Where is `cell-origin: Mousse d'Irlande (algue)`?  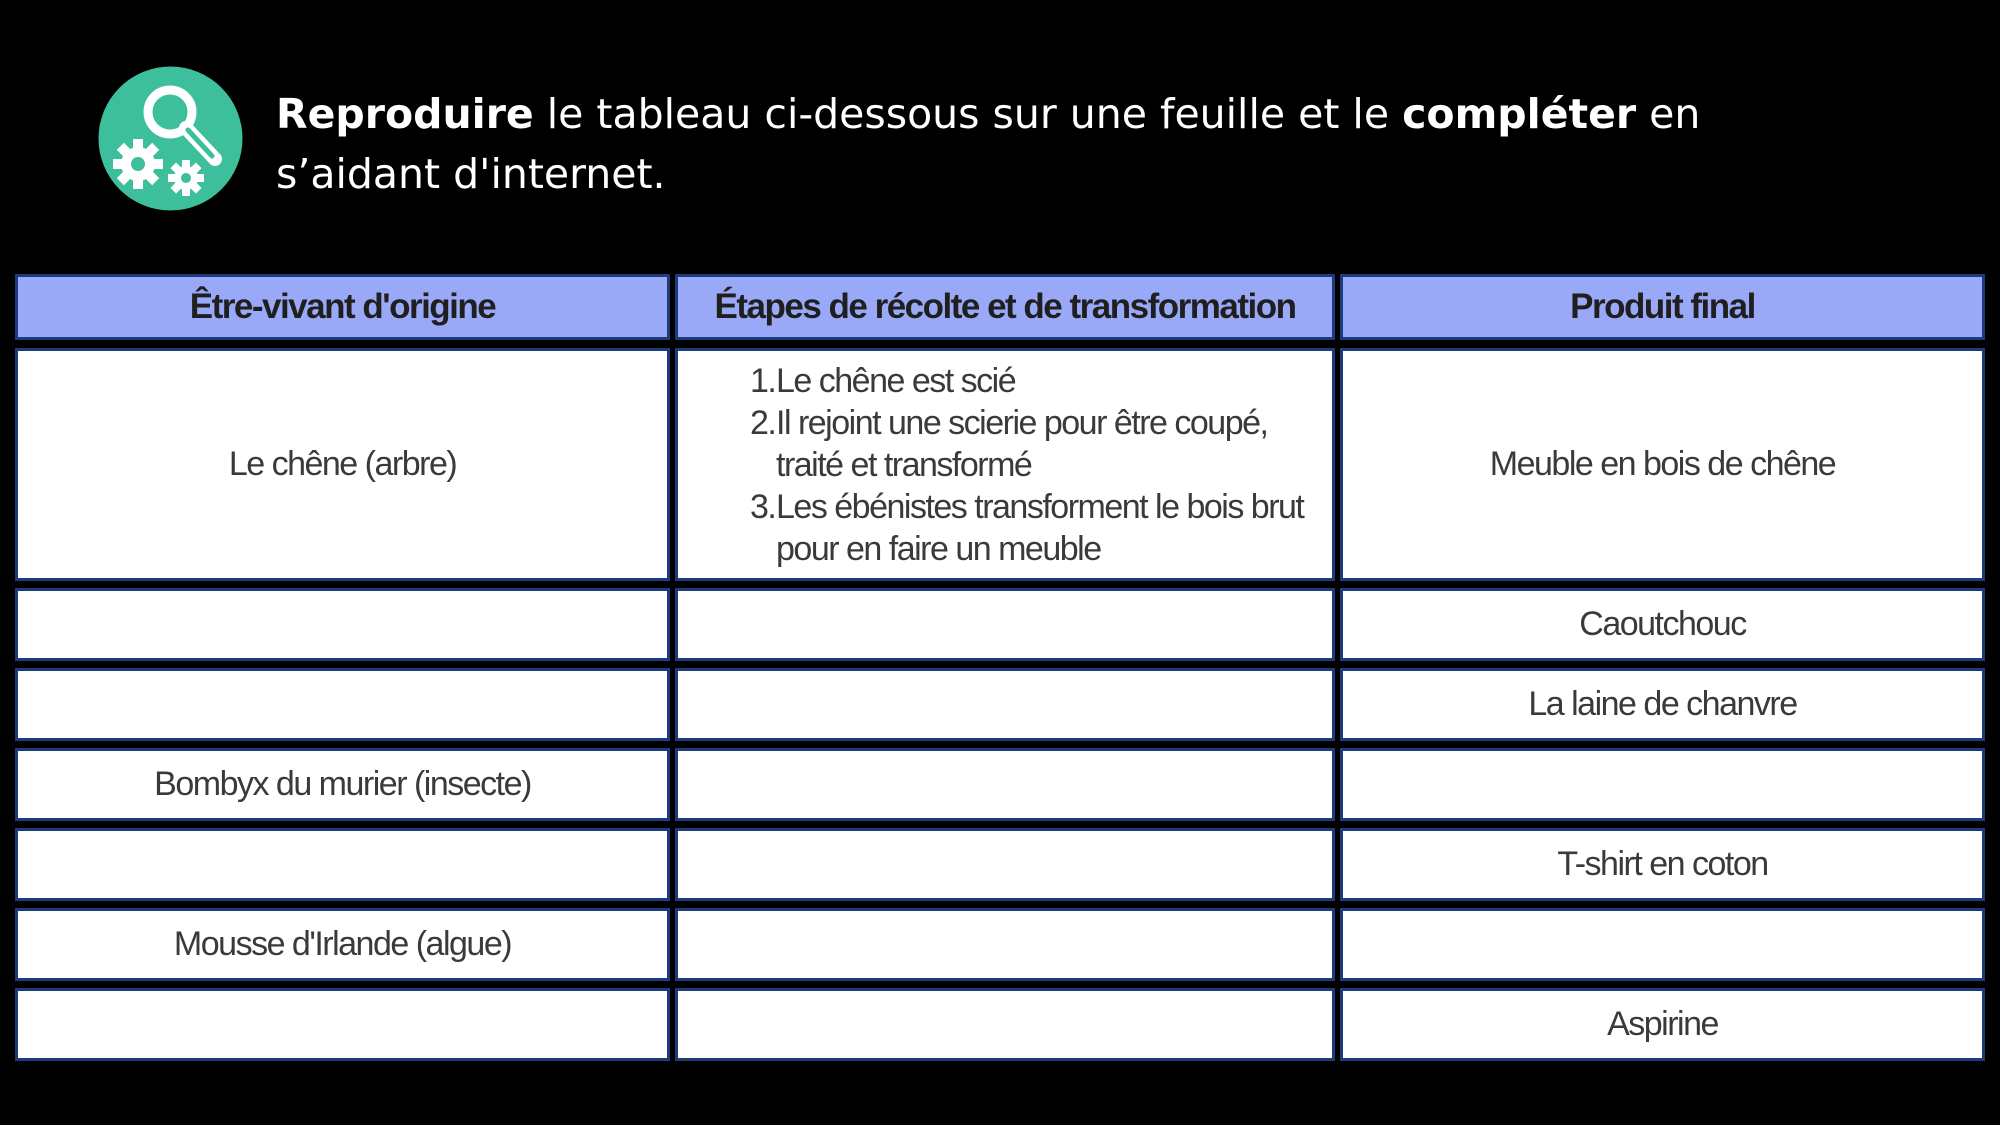
cell-origin: Mousse d'Irlande (algue) is located at coordinates (342, 944).